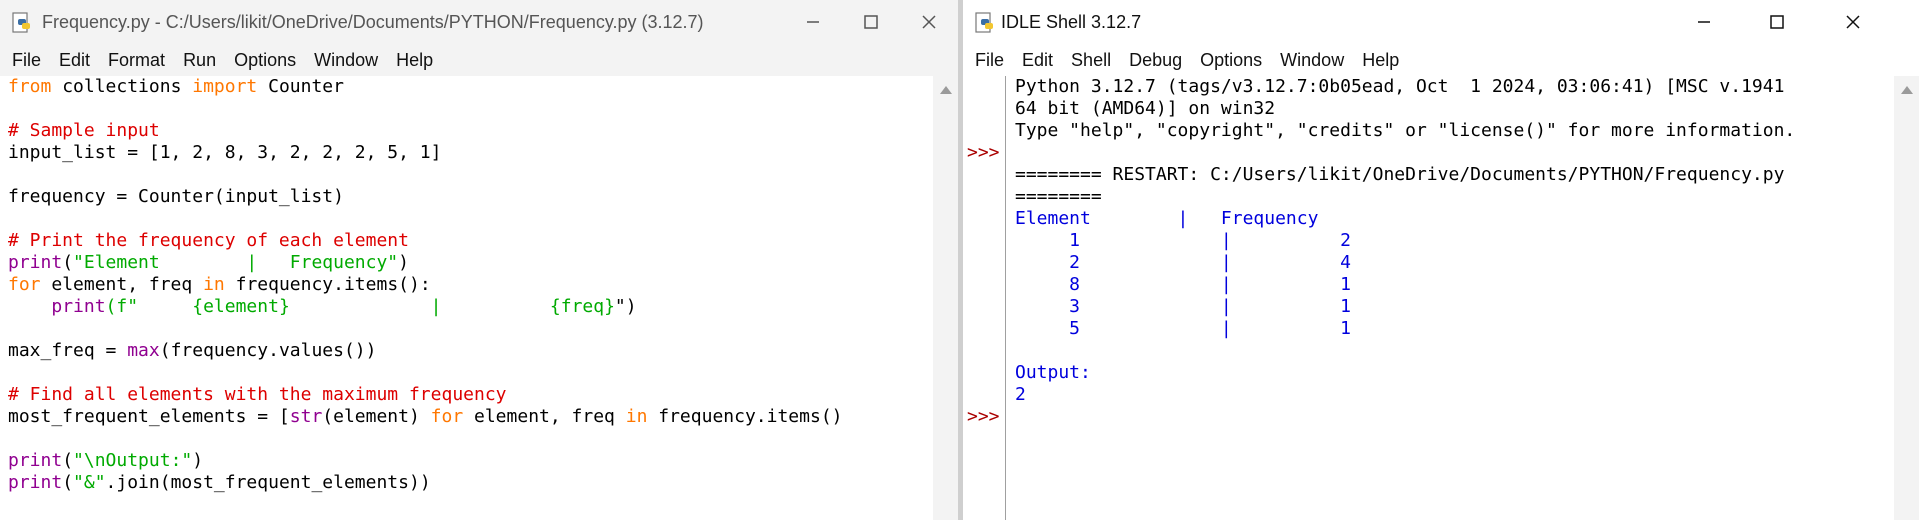 Image resolution: width=1919 pixels, height=520 pixels. What do you see at coordinates (1091, 60) in the screenshot?
I see `menu-shell: Shell` at bounding box center [1091, 60].